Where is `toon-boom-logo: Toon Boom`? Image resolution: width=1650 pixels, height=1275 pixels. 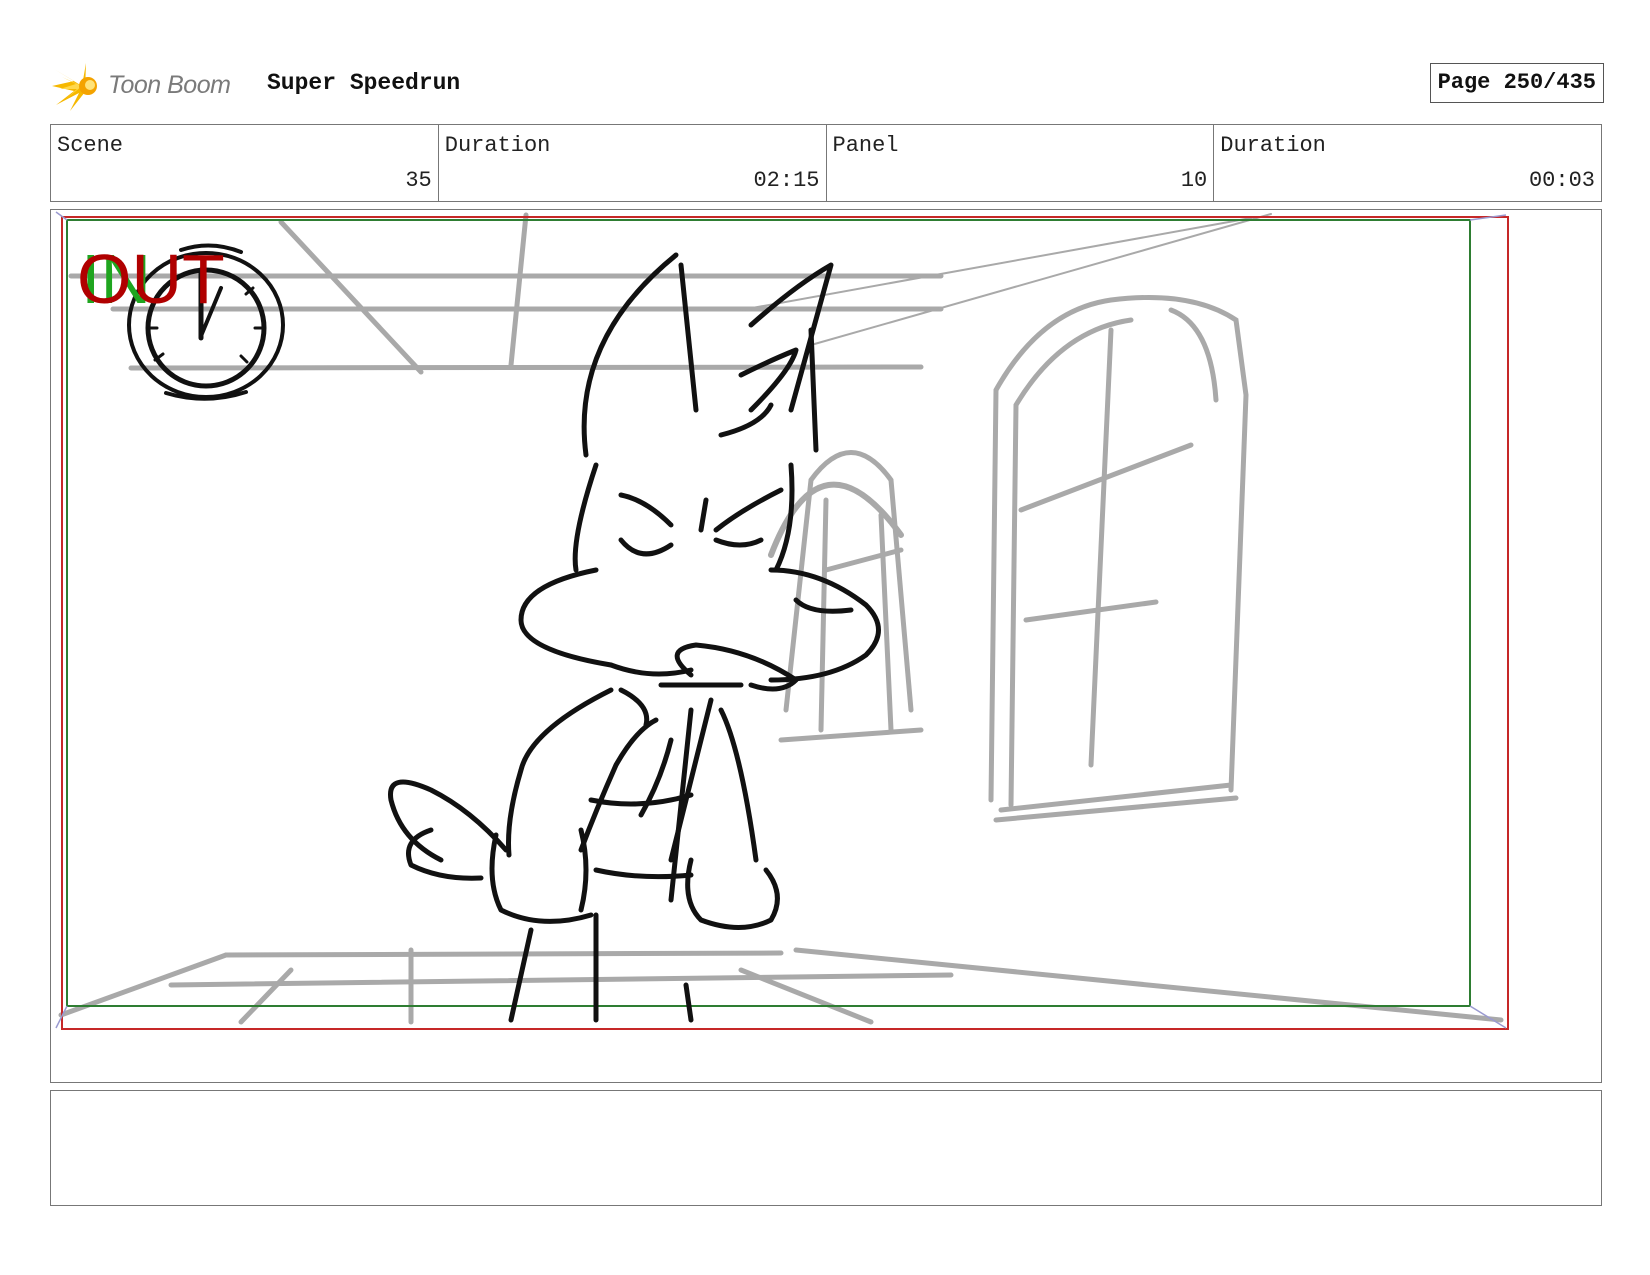
toon-boom-logo: Toon Boom is located at coordinates (152, 86).